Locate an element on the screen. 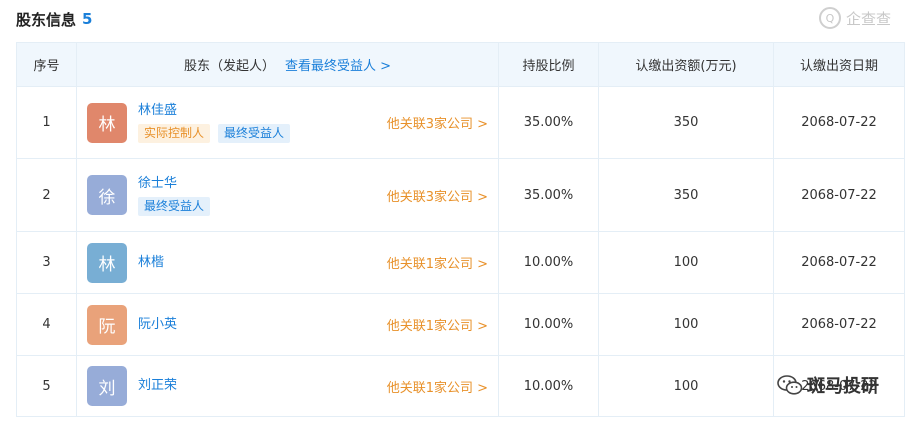 The height and width of the screenshot is (428, 905). holder-cell: 徐 徐士华 最终受益人 他关联3家公司 > is located at coordinates (287, 195).